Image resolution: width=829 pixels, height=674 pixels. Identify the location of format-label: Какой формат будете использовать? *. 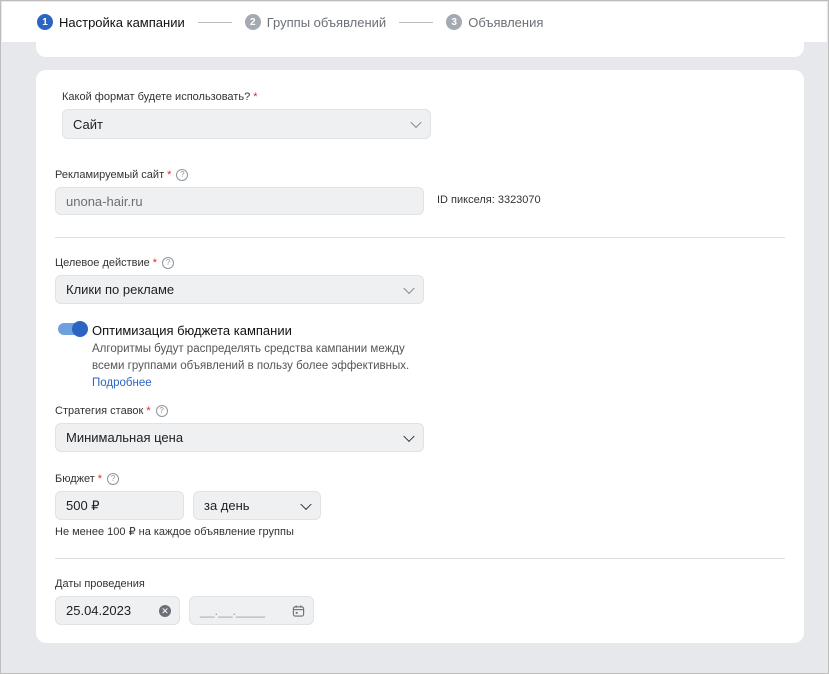
(159, 97).